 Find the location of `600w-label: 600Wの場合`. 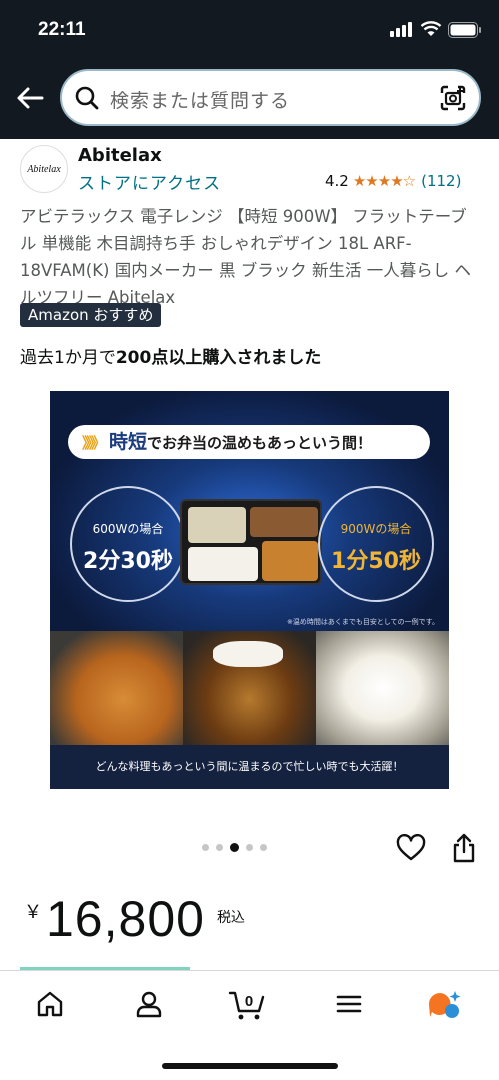

600w-label: 600Wの場合 is located at coordinates (128, 529).